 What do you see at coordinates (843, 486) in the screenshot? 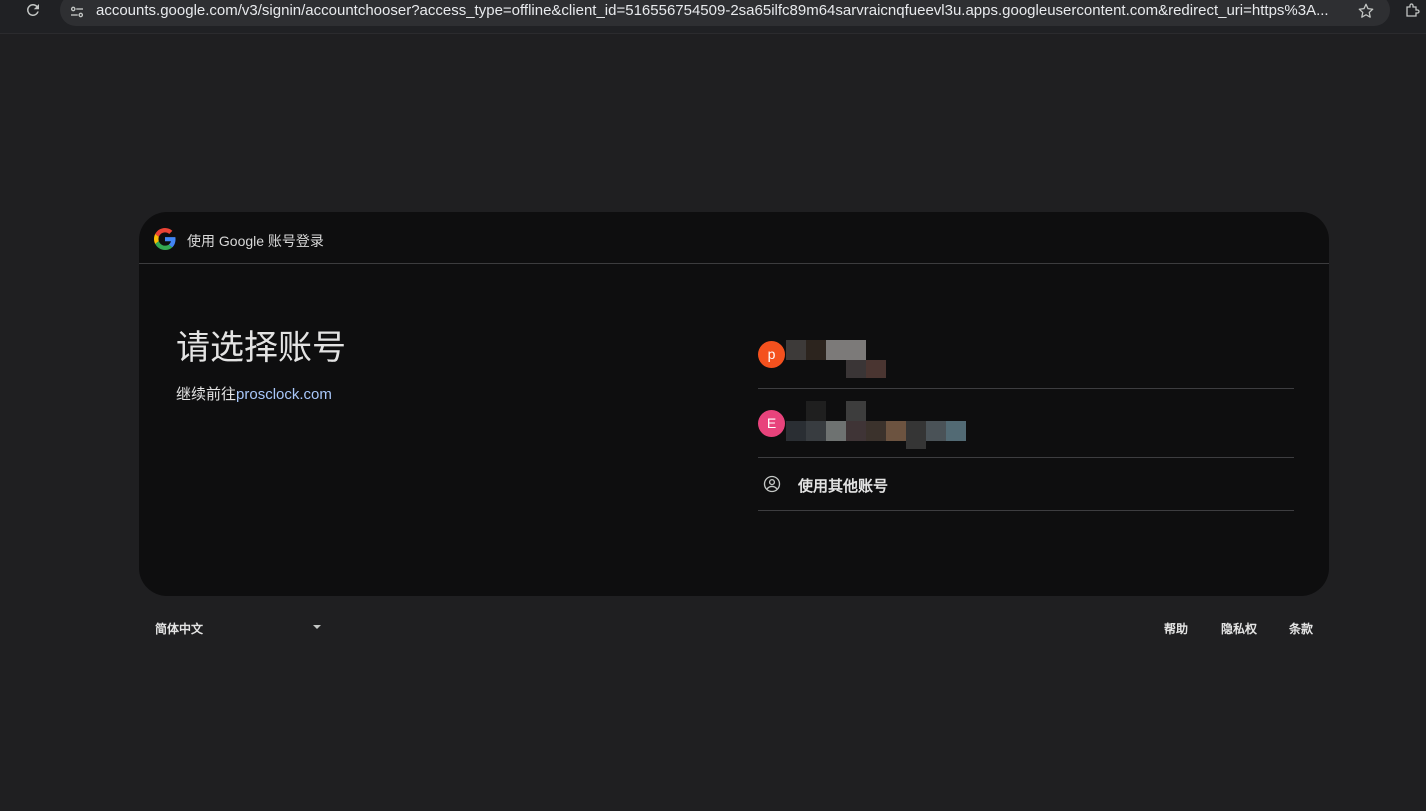
I see `use-another-account-label: 使用其他账号` at bounding box center [843, 486].